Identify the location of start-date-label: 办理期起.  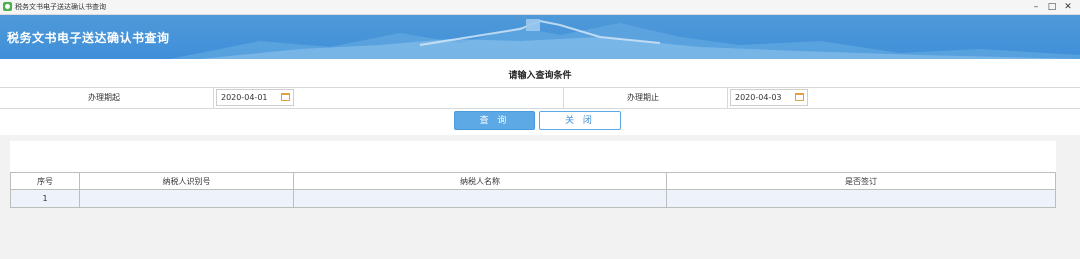
(104, 97).